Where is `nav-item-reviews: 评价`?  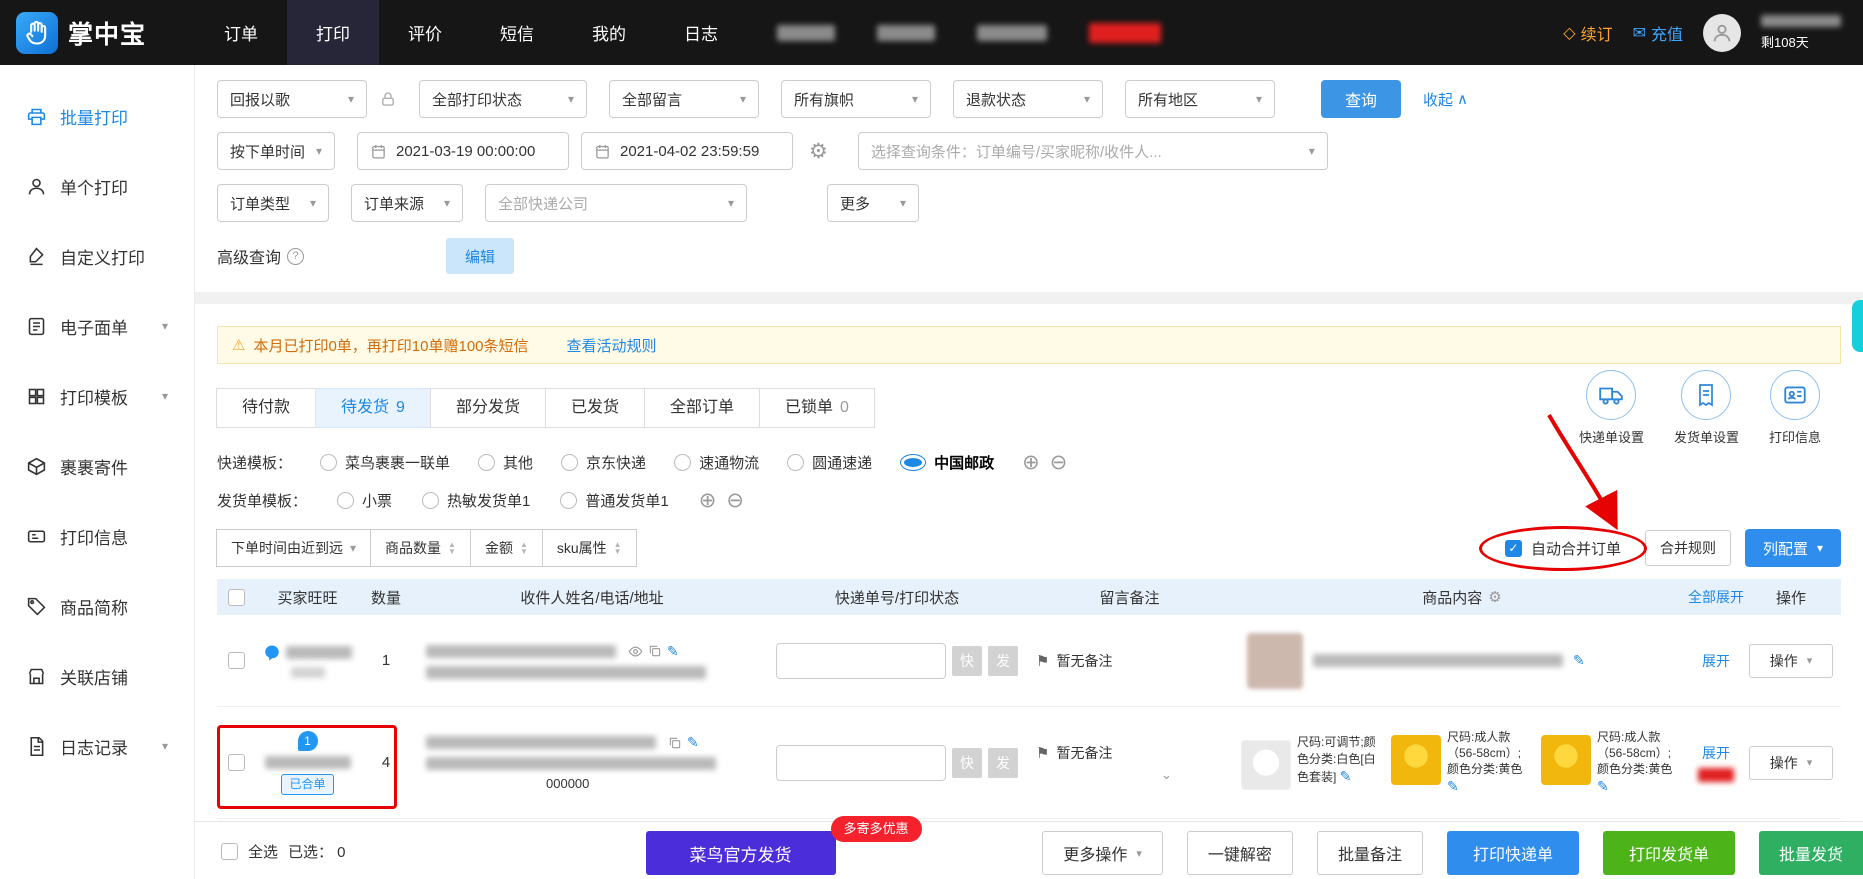
nav-item-reviews: 评价 is located at coordinates (425, 32).